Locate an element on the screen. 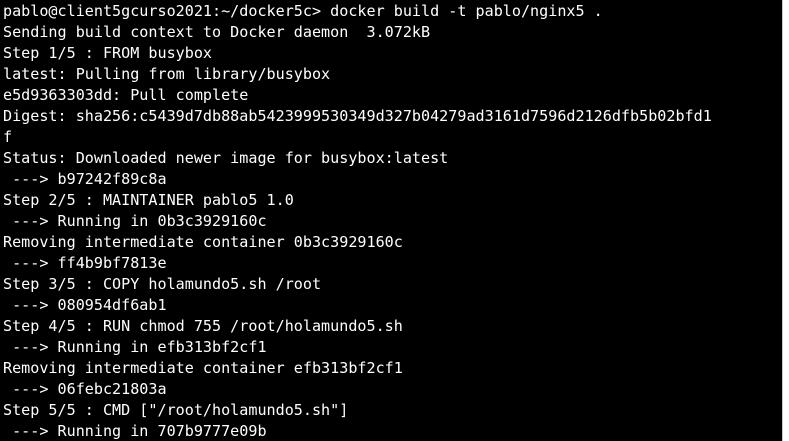  terminal-line: Step 5/5 : CMD ["/root/holamundo5.sh"] is located at coordinates (176, 410).